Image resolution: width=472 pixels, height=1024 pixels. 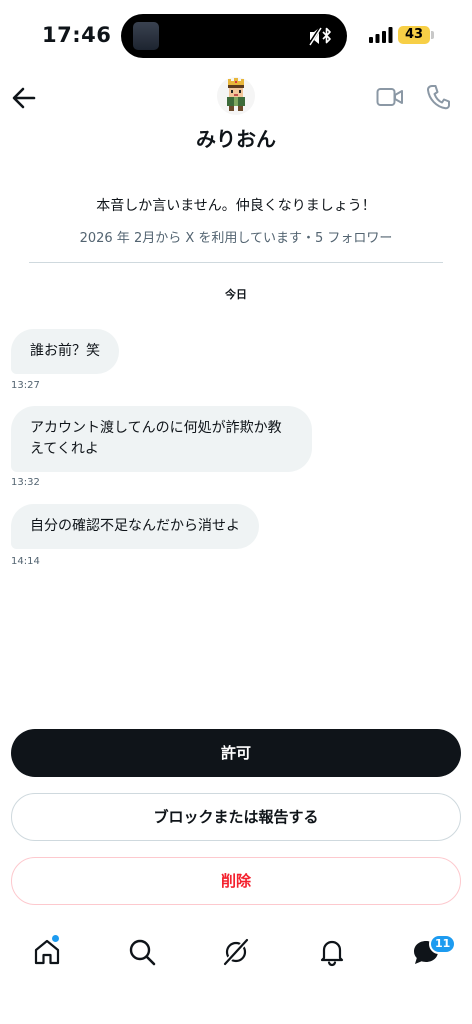 I want to click on now-playing-thumbnail, so click(x=146, y=36).